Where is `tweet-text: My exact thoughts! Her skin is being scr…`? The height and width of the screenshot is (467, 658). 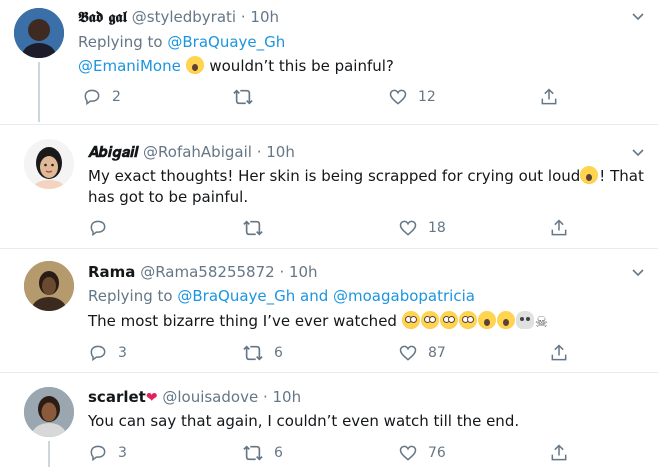
tweet-text: My exact thoughts! Her skin is being scr… is located at coordinates (366, 187).